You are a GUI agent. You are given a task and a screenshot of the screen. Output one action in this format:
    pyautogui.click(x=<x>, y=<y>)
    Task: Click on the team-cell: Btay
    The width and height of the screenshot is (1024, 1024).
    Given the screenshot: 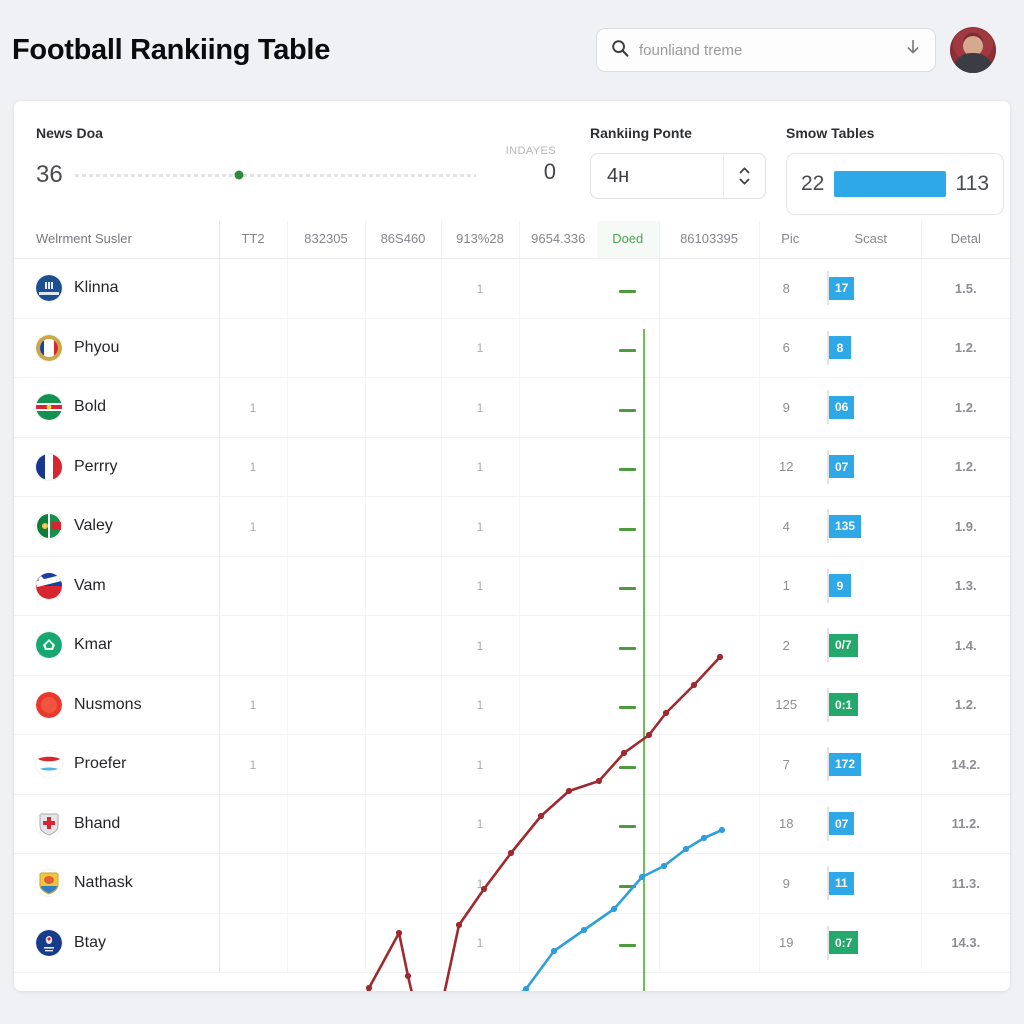 What is the action you would take?
    pyautogui.click(x=117, y=943)
    